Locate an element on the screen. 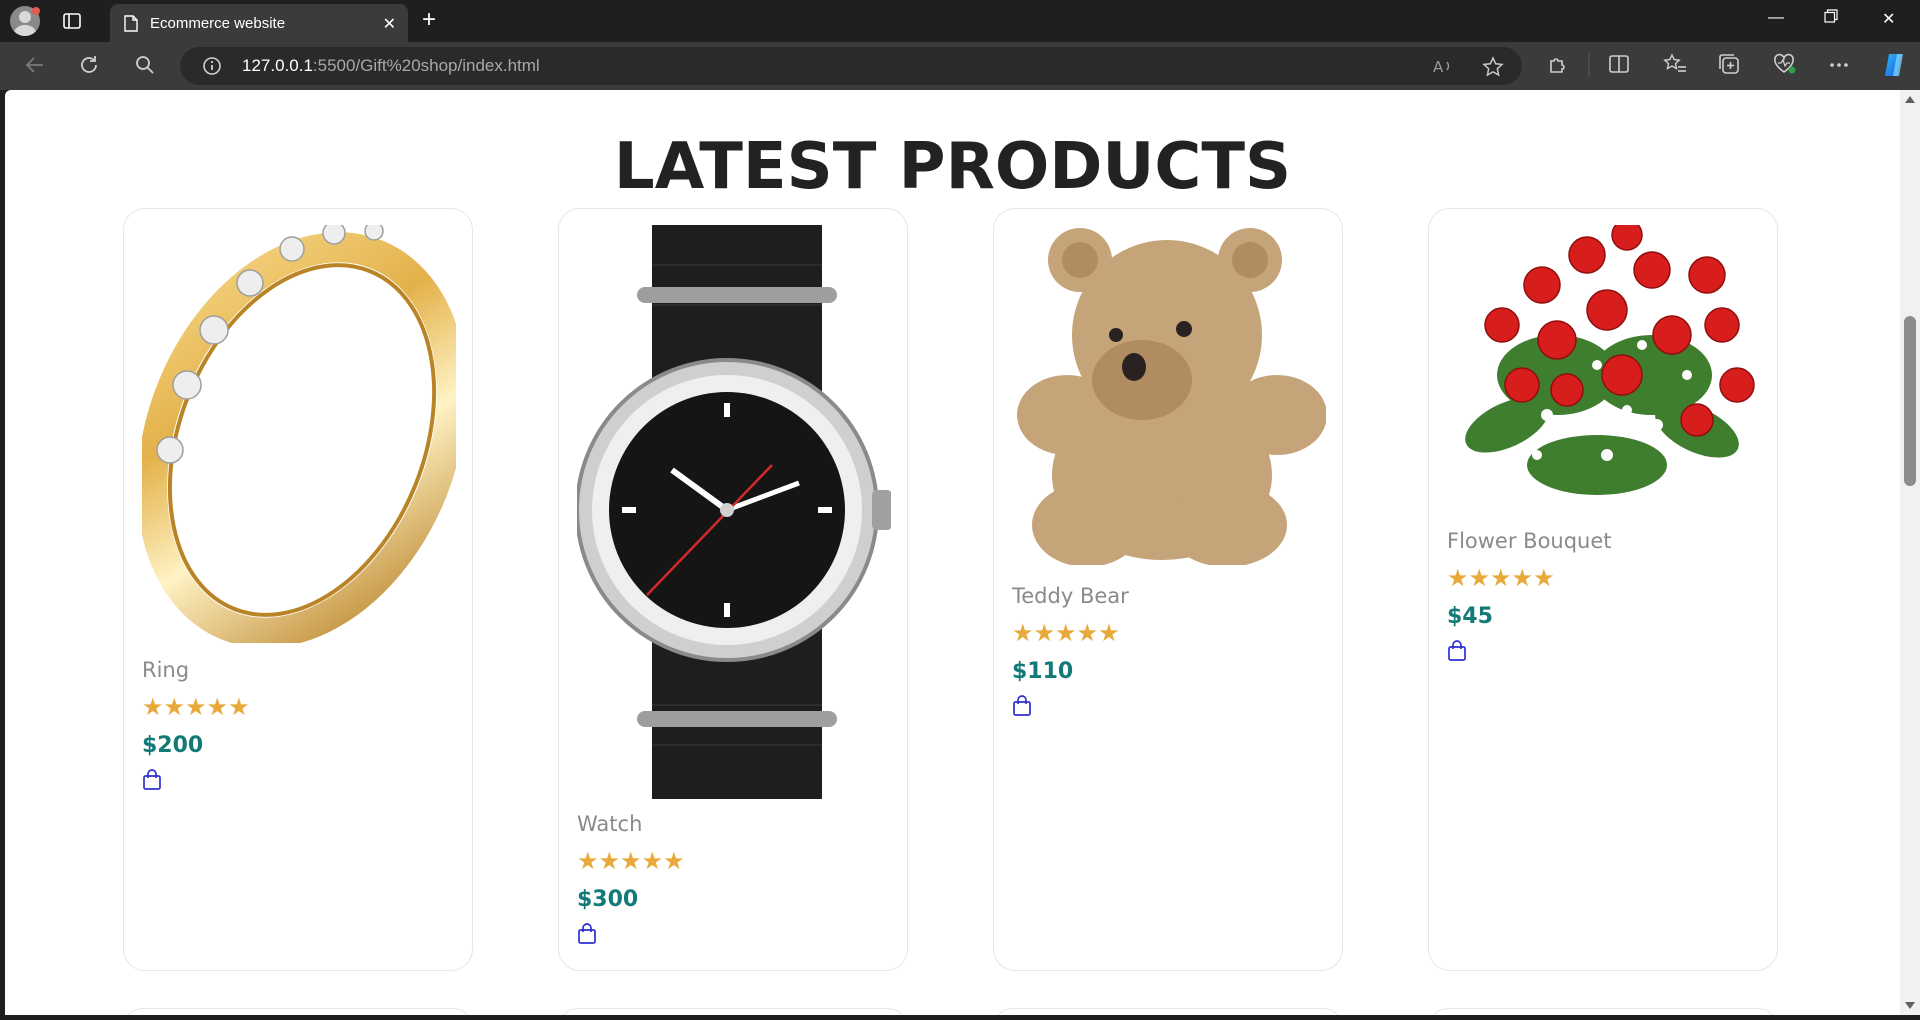 The height and width of the screenshot is (1020, 1920). product-name: Watch is located at coordinates (609, 824).